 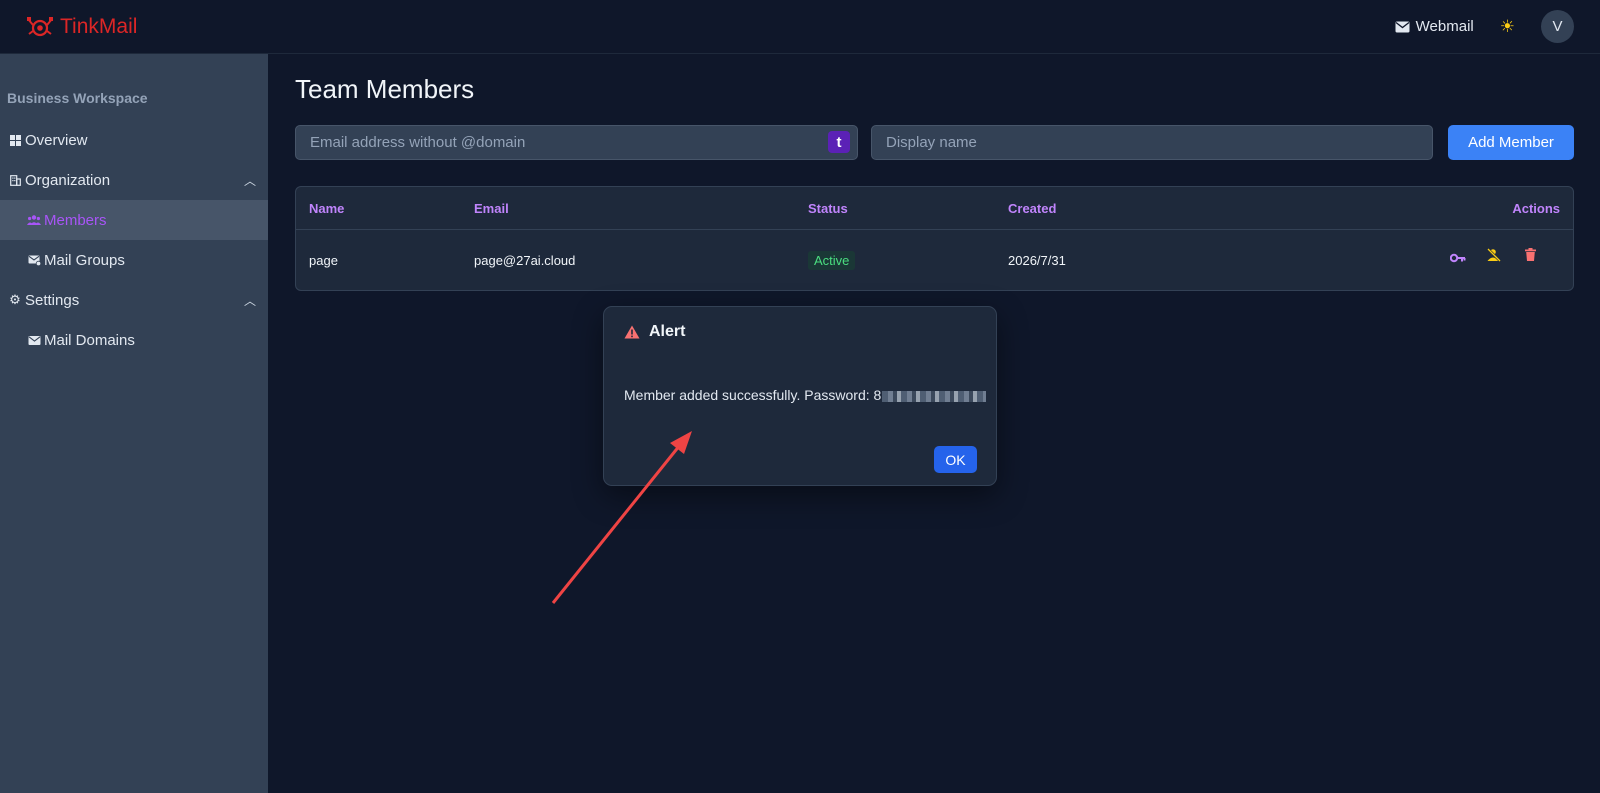 I want to click on member-created: 2026/7/31, so click(x=1037, y=260).